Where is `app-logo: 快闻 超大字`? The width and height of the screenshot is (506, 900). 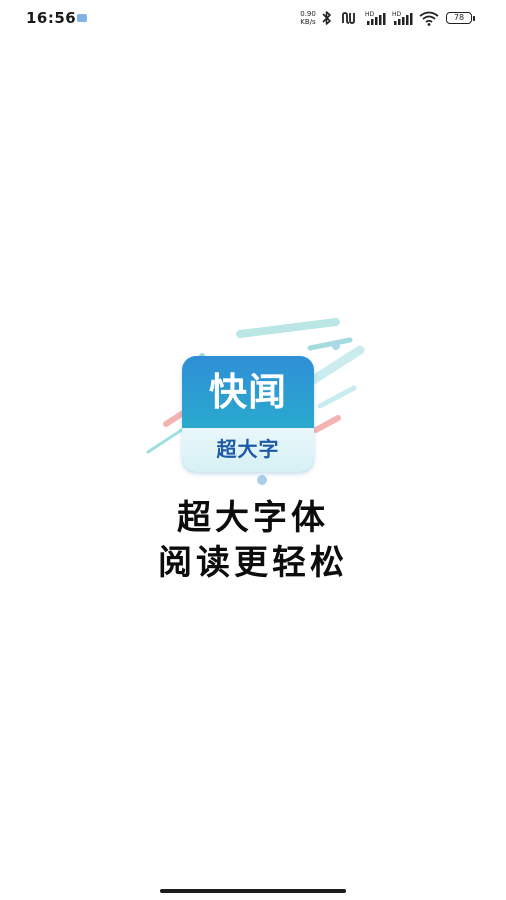 app-logo: 快闻 超大字 is located at coordinates (255, 400).